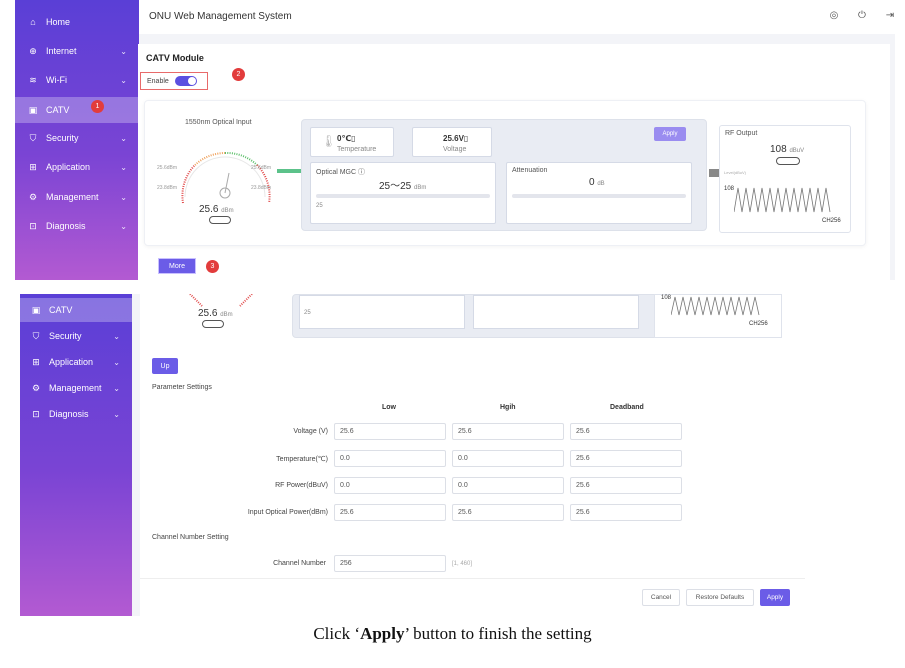 This screenshot has height=668, width=905. Describe the element at coordinates (508, 512) in the screenshot. I see `optical-power-high-input: 25.6` at that location.